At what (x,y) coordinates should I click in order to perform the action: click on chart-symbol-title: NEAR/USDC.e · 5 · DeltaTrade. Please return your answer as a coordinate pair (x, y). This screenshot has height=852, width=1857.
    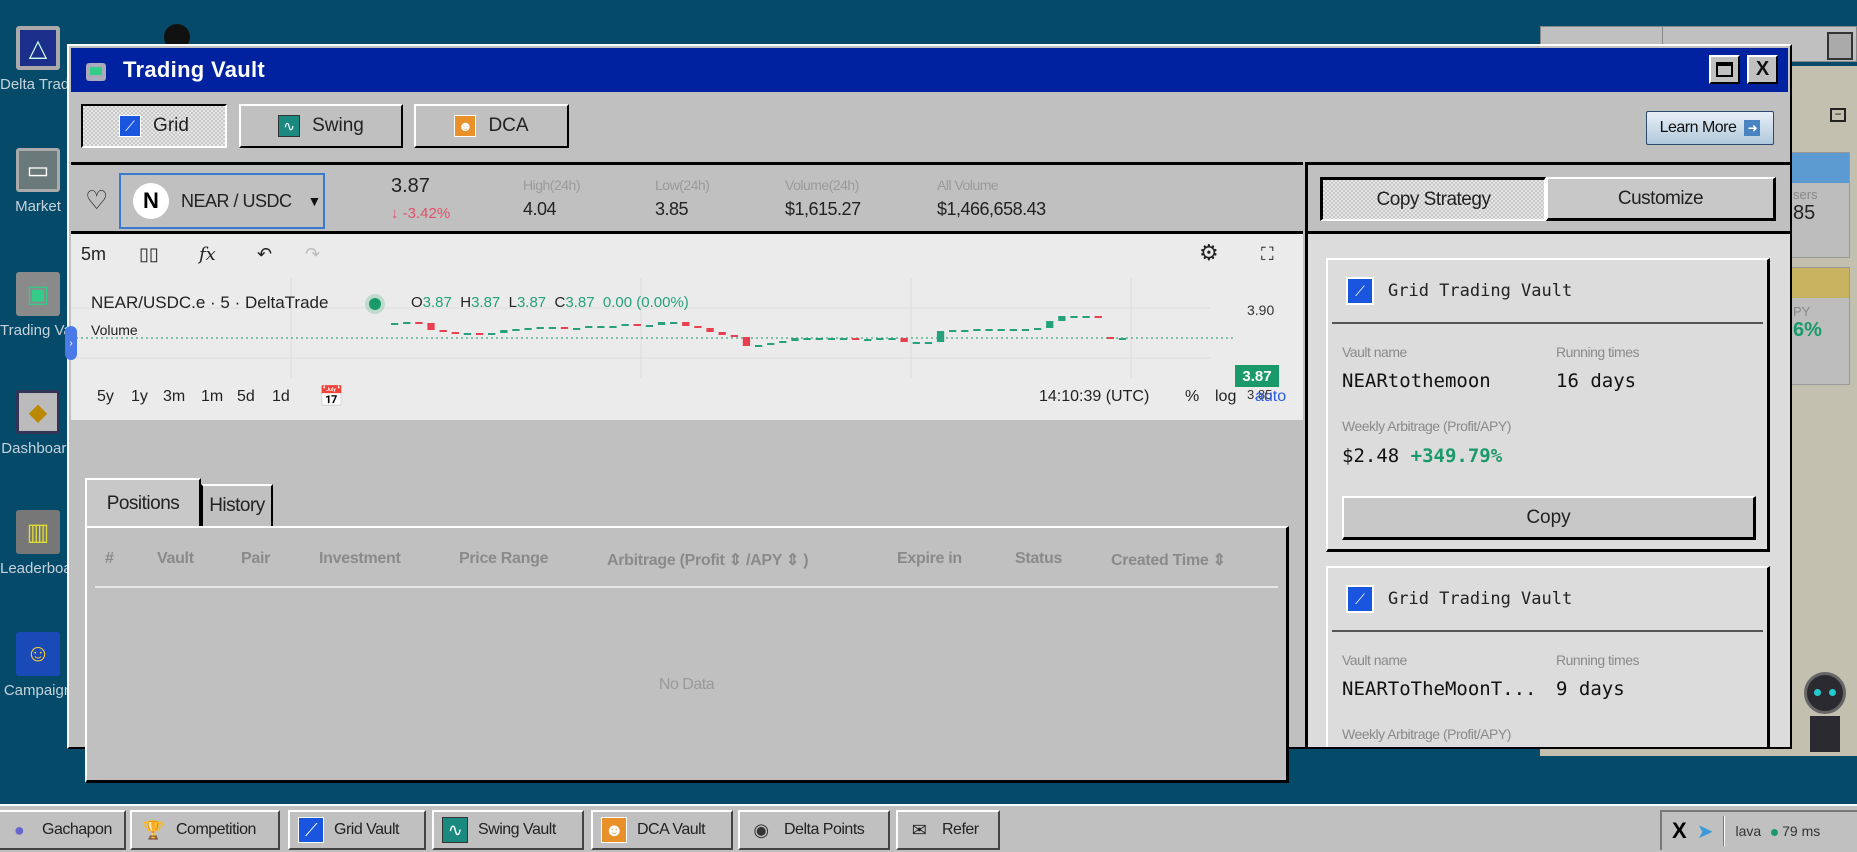
    Looking at the image, I should click on (210, 302).